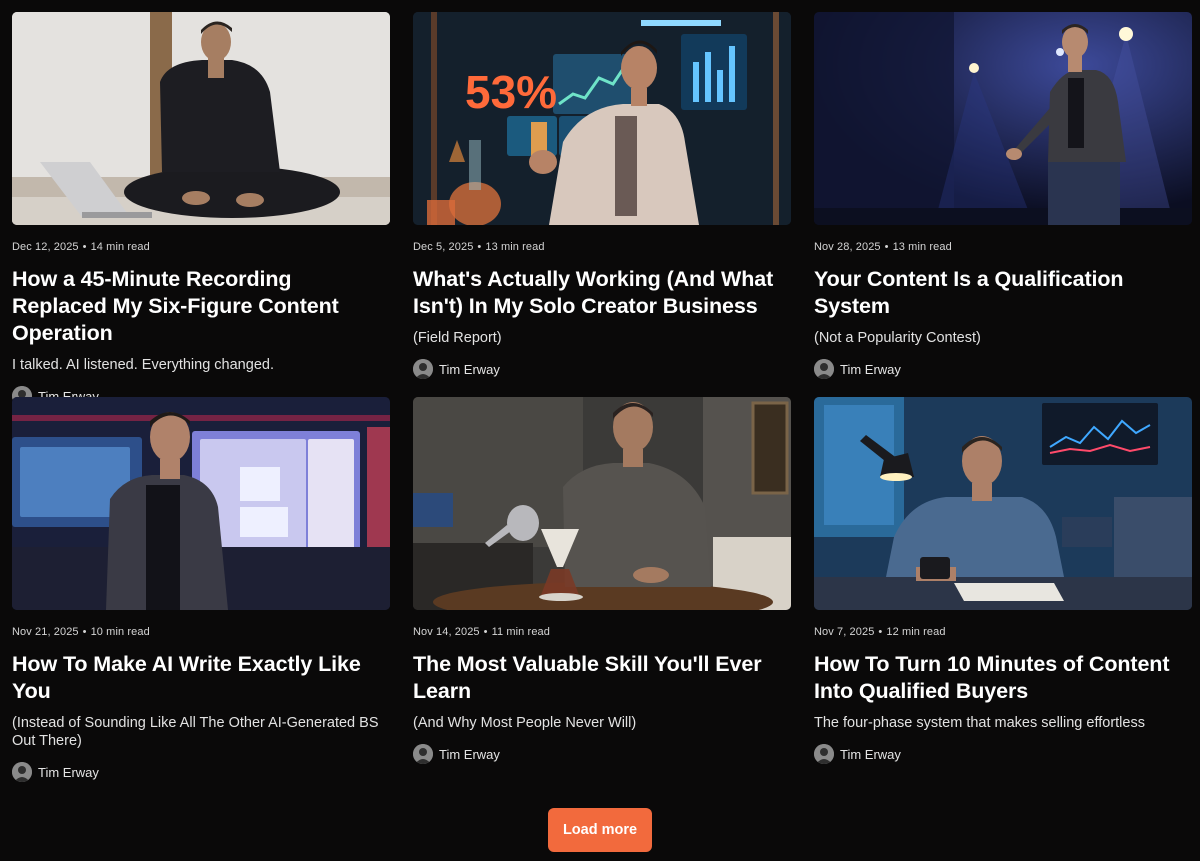 This screenshot has height=861, width=1200. What do you see at coordinates (1003, 293) in the screenshot?
I see `post-title: Your Content Is a Qualification System` at bounding box center [1003, 293].